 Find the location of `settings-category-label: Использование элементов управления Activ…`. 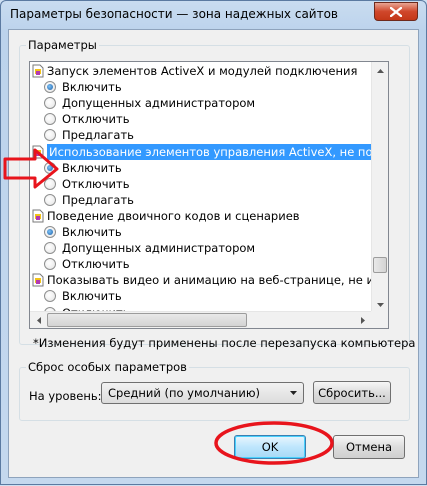

settings-category-label: Использование элементов управления Activ… is located at coordinates (217, 151).